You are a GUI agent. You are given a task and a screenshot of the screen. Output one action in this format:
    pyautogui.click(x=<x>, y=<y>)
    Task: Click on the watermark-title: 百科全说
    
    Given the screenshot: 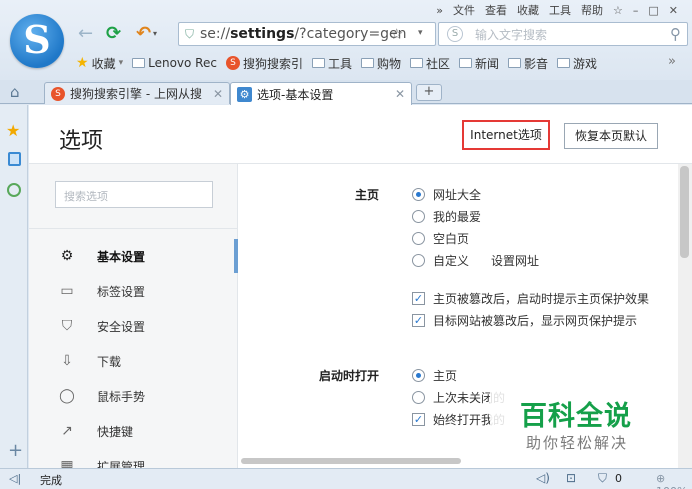 What is the action you would take?
    pyautogui.click(x=576, y=416)
    